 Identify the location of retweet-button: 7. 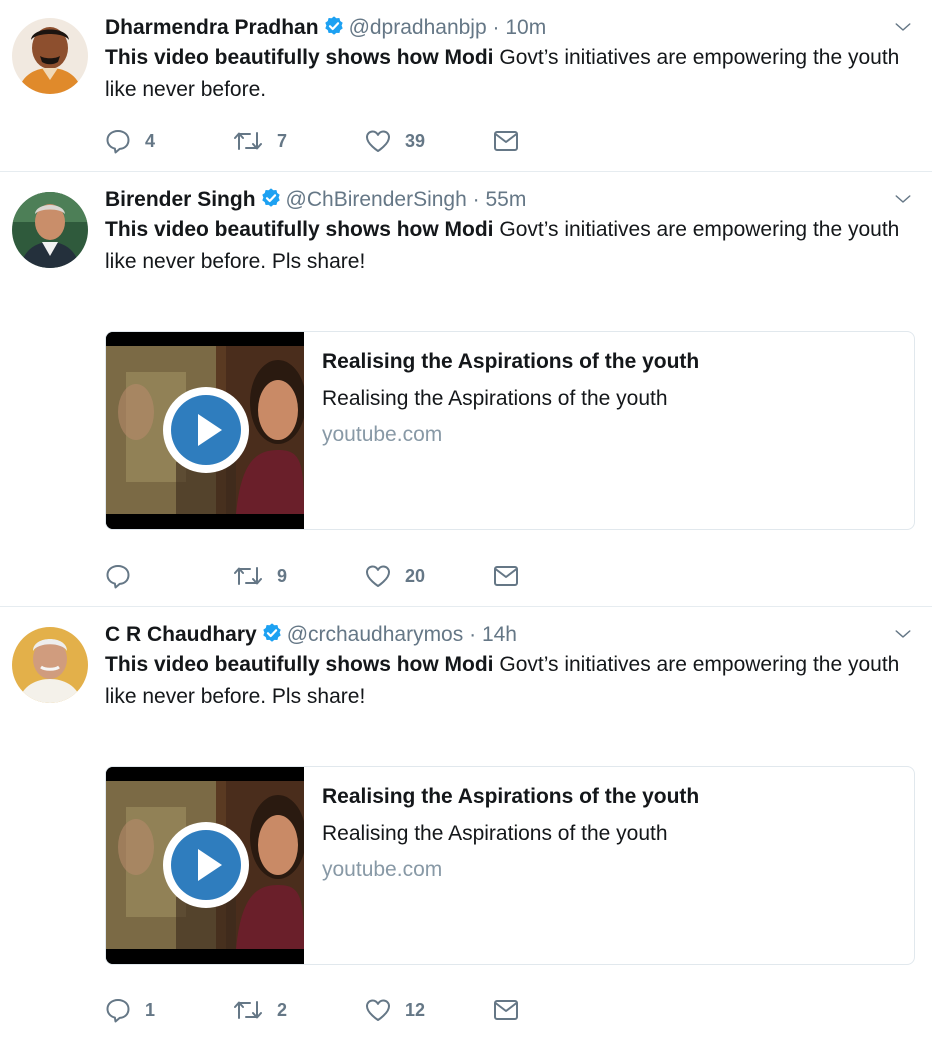
(260, 141).